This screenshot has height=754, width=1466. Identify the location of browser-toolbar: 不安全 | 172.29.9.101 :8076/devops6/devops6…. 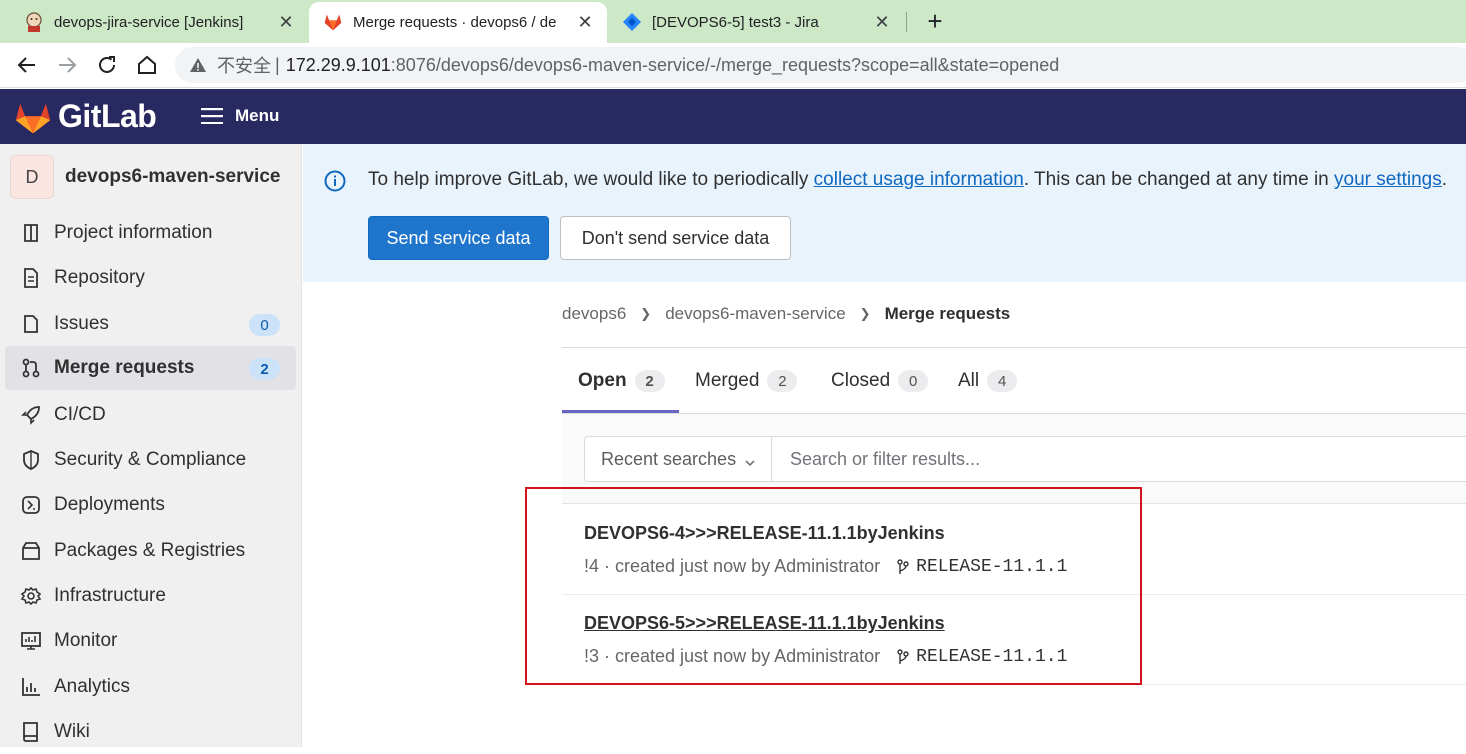
(733, 65).